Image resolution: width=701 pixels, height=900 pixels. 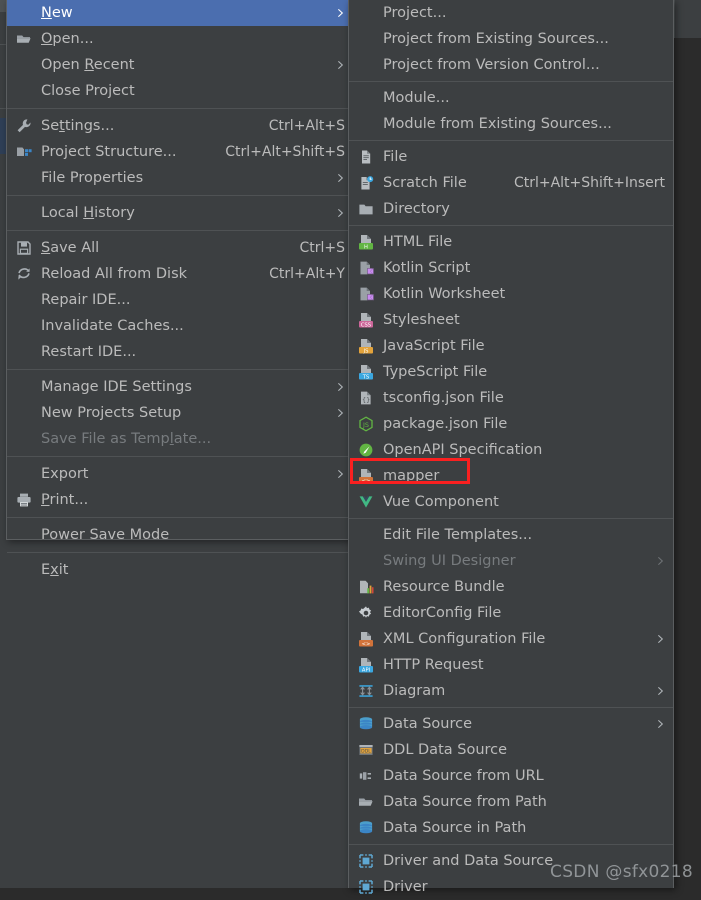 What do you see at coordinates (511, 639) in the screenshot?
I see `menu-item-xml-configuration-file: <> XML Configuration File` at bounding box center [511, 639].